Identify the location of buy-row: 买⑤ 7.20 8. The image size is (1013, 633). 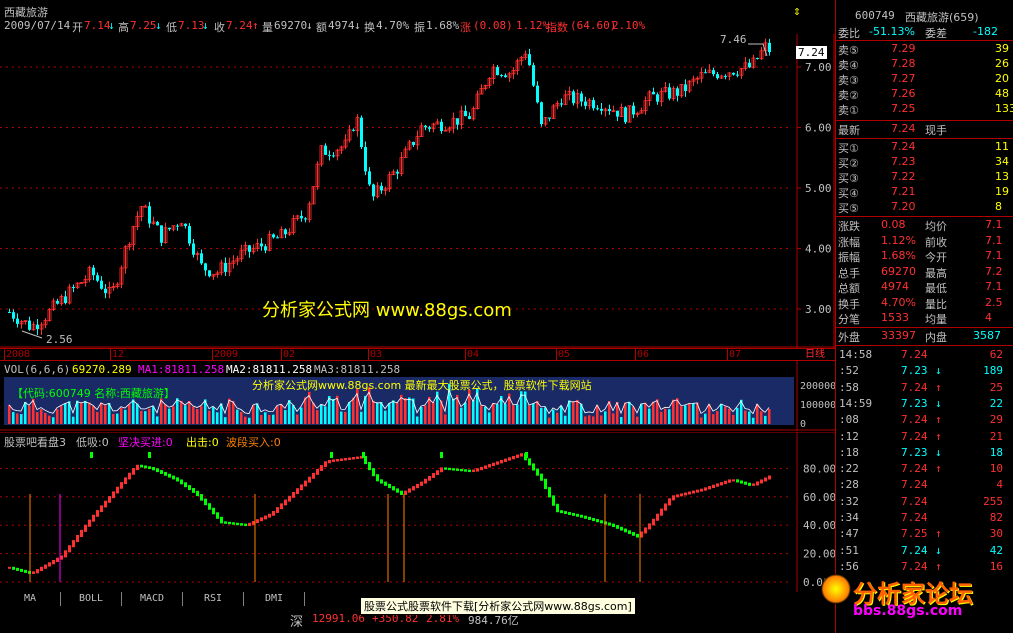
(924, 207).